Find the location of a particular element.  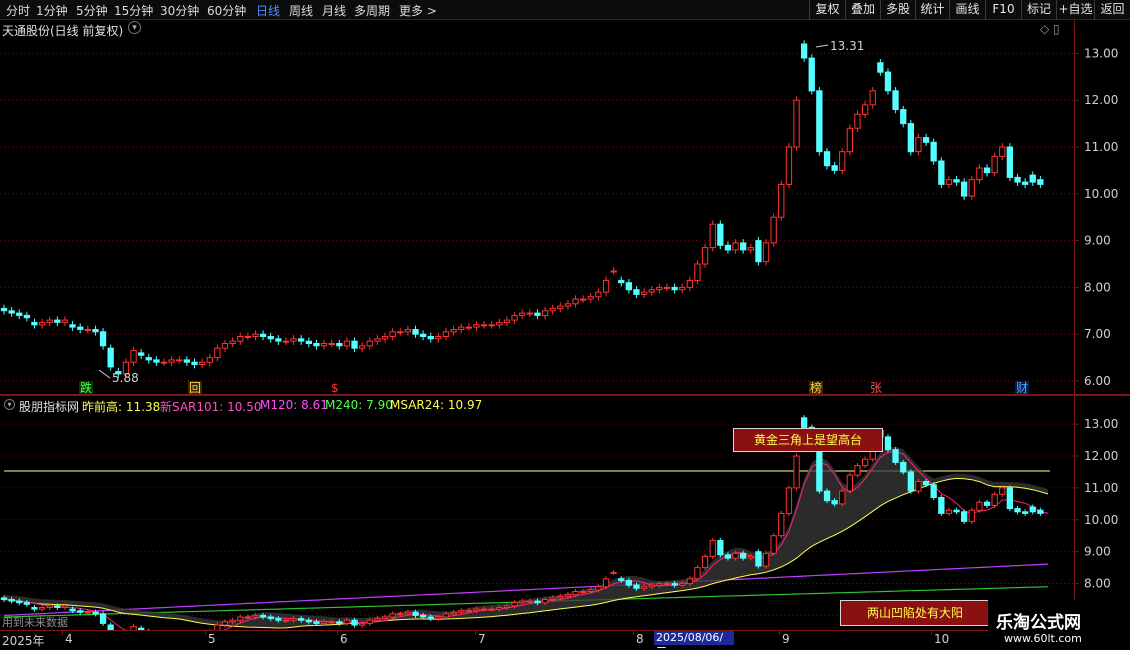

annotation-box-top: 黄金三角上是望高台 is located at coordinates (808, 440).